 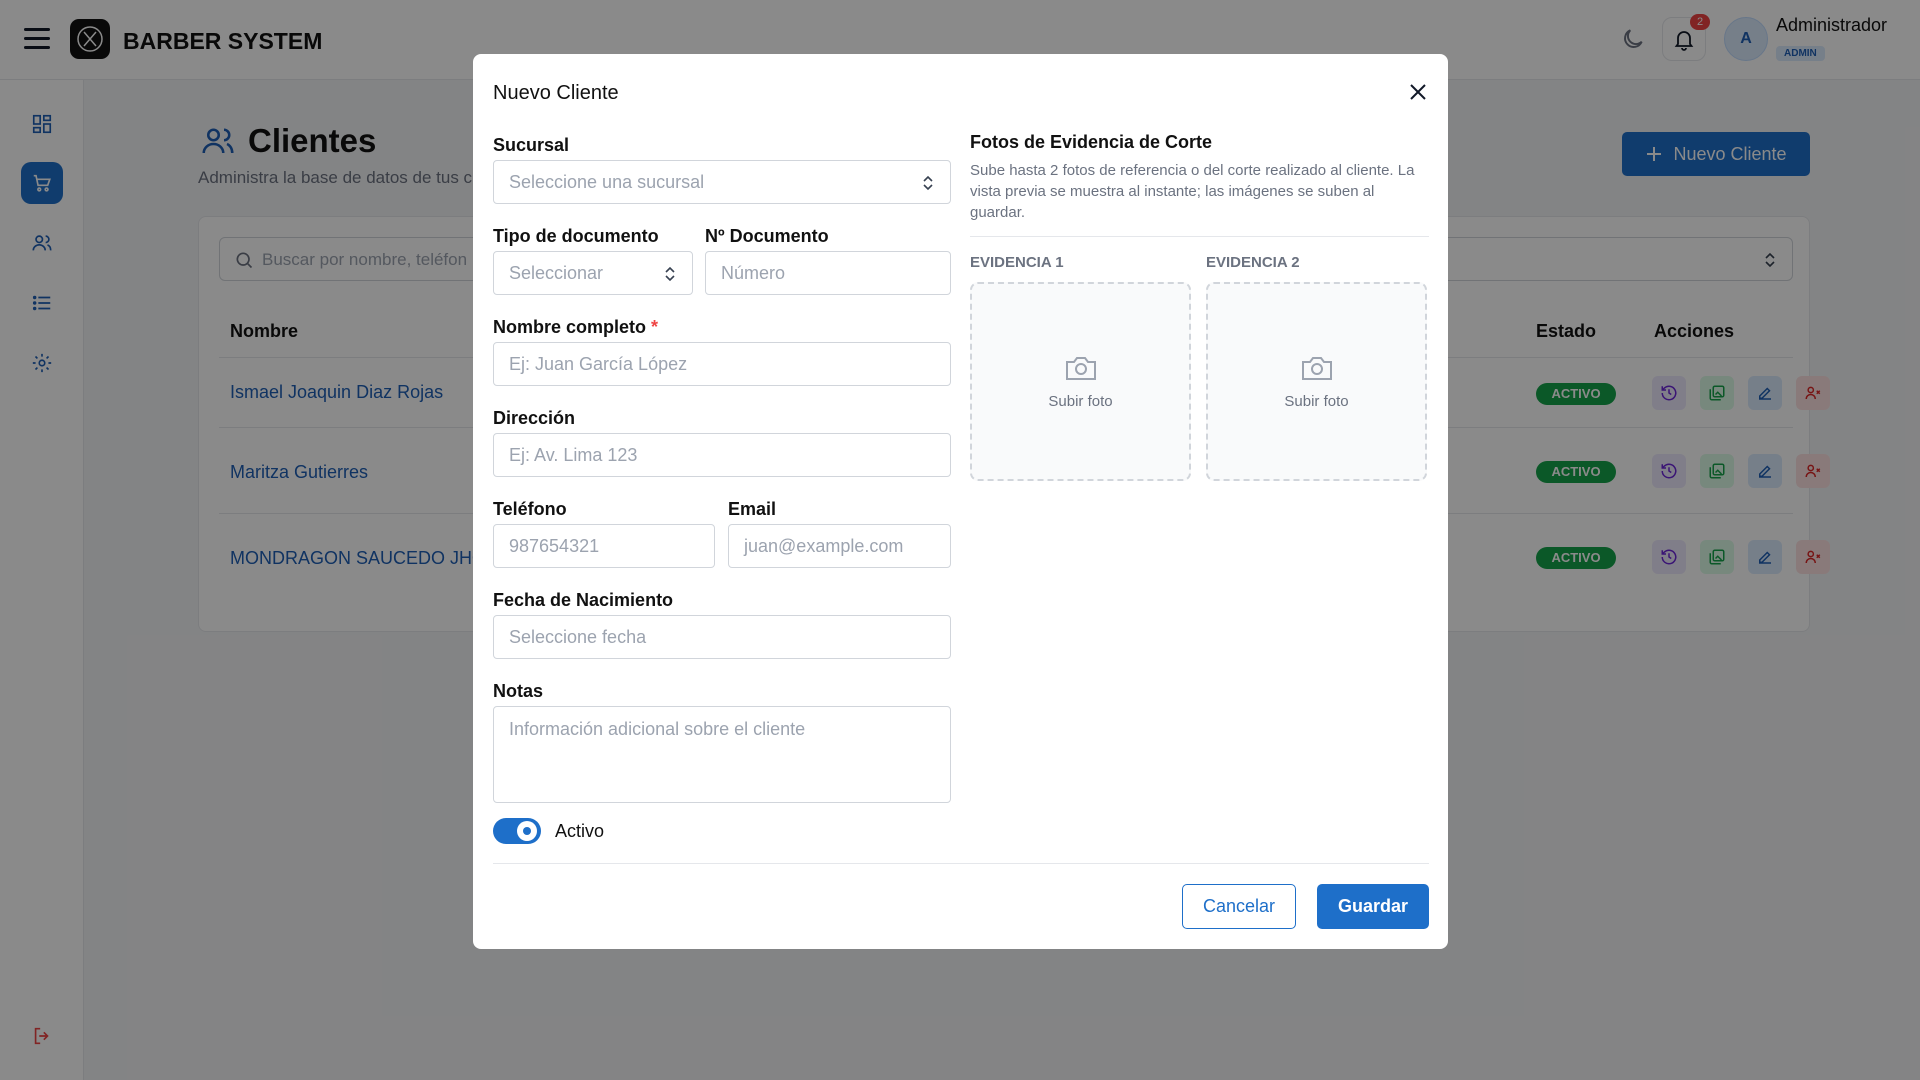 What do you see at coordinates (1017, 262) in the screenshot?
I see `evidence-1-label: EVIDENCIA 1` at bounding box center [1017, 262].